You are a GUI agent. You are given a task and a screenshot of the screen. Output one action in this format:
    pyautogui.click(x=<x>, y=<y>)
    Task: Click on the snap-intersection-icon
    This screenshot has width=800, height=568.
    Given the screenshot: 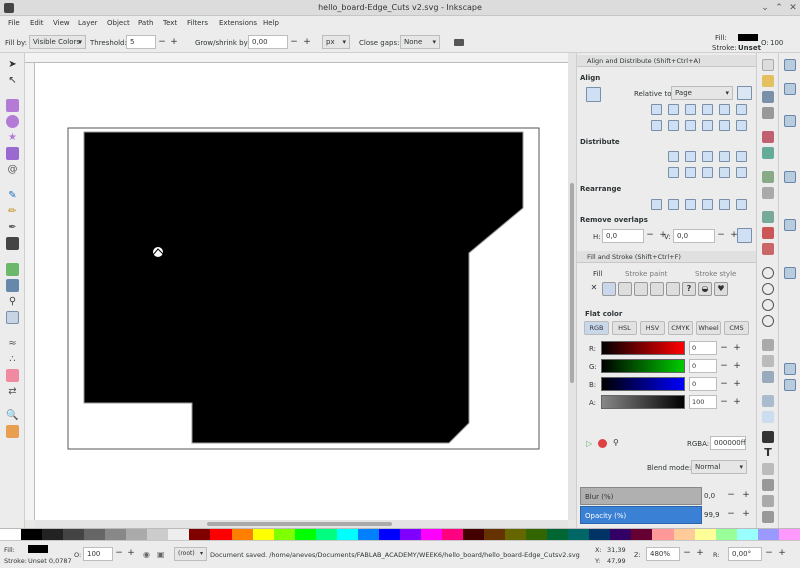 What is the action you would take?
    pyautogui.click(x=790, y=209)
    